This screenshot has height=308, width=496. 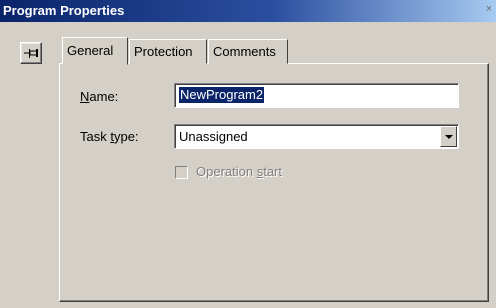 What do you see at coordinates (90, 50) in the screenshot?
I see `tab-general-label: General` at bounding box center [90, 50].